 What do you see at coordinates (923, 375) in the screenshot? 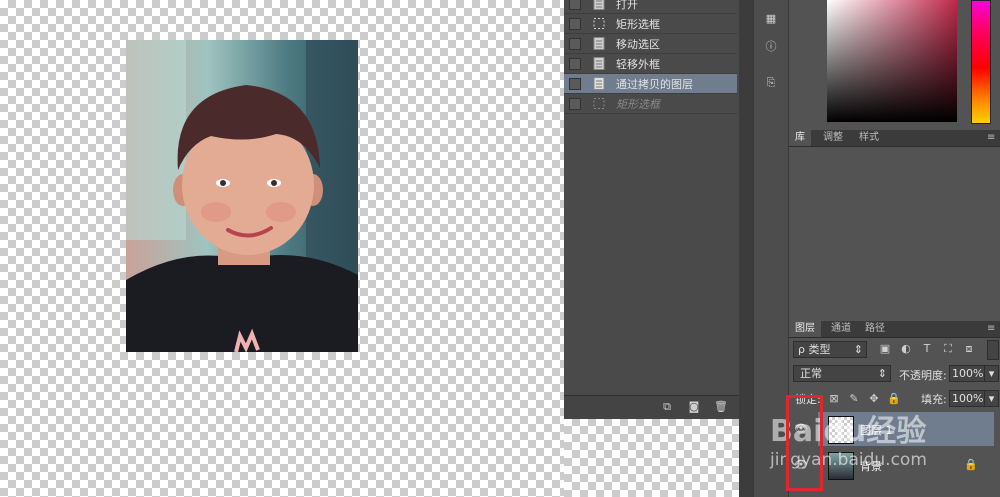
I see `opacity-label: 不透明度:` at bounding box center [923, 375].